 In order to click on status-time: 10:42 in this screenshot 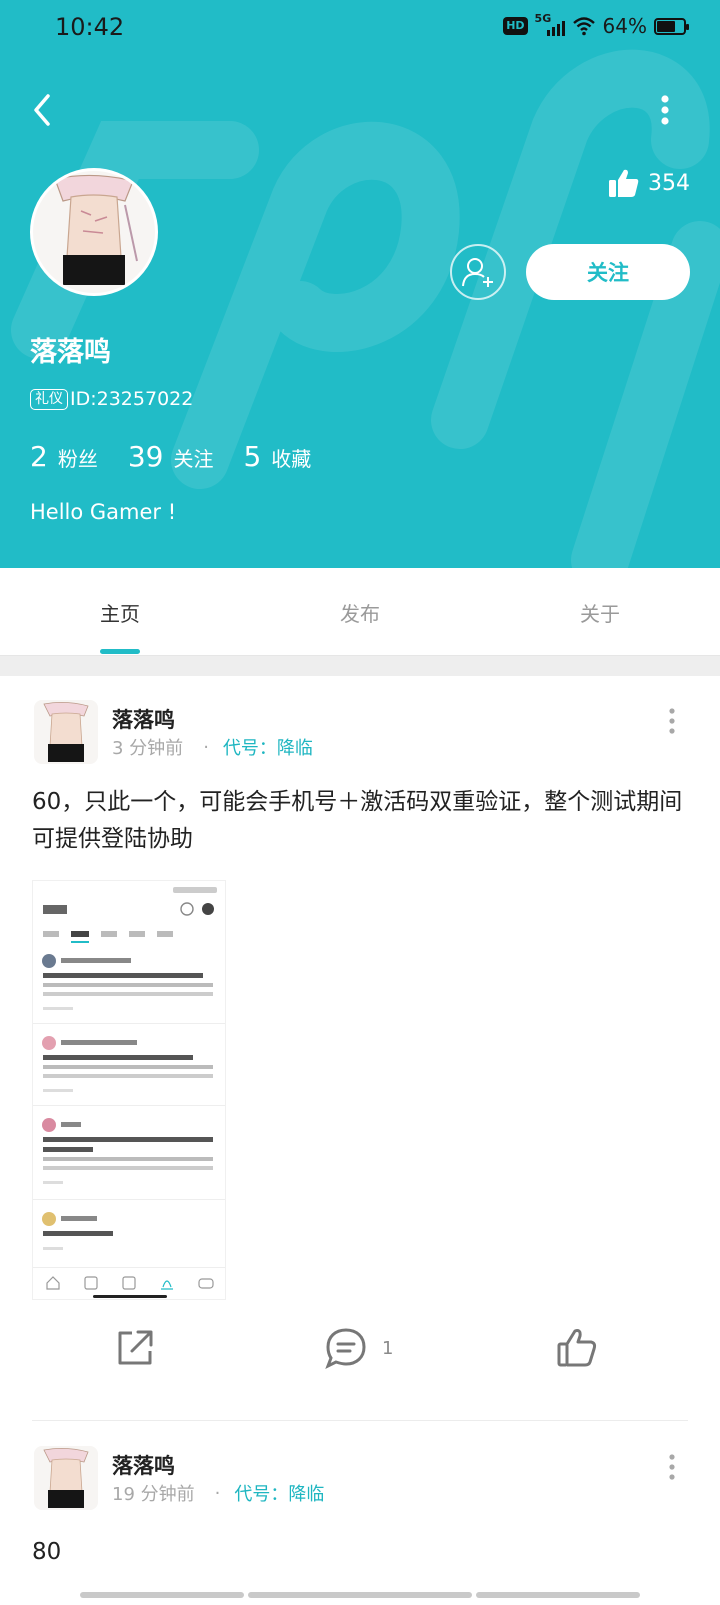, I will do `click(90, 27)`.